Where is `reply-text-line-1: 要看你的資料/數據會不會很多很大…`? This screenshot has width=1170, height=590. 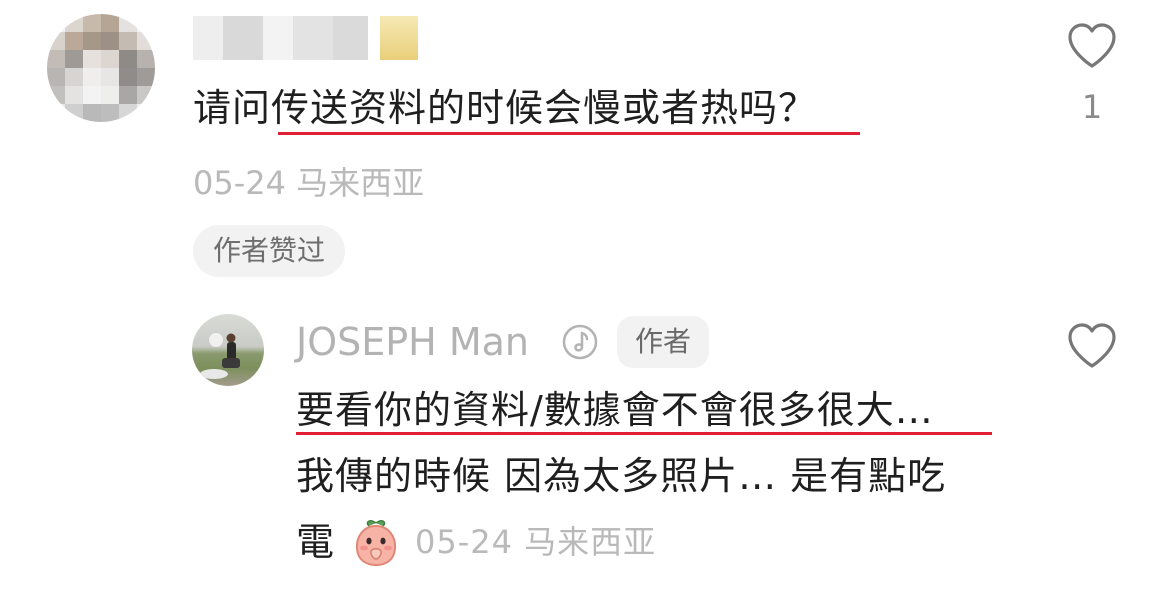
reply-text-line-1: 要看你的資料/數據會不會很多很大… is located at coordinates (615, 410).